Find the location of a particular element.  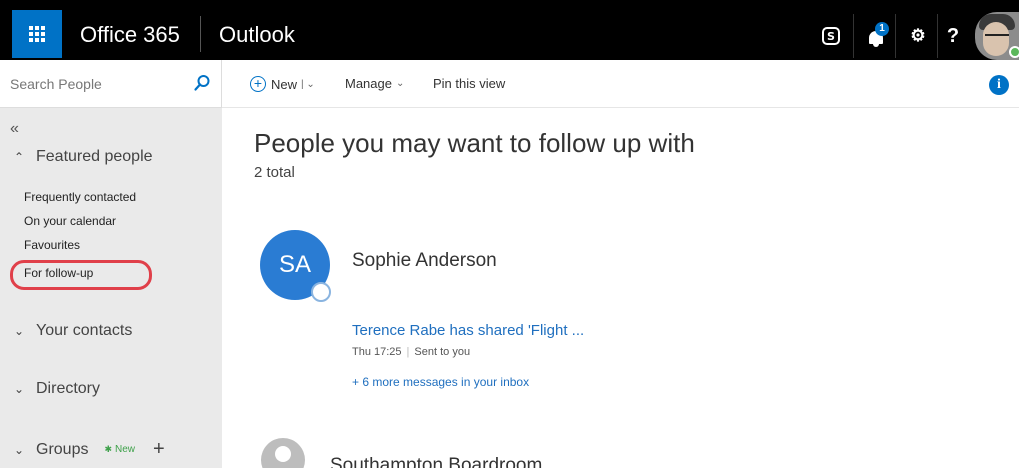

search-people-box: Search People is located at coordinates (111, 84).